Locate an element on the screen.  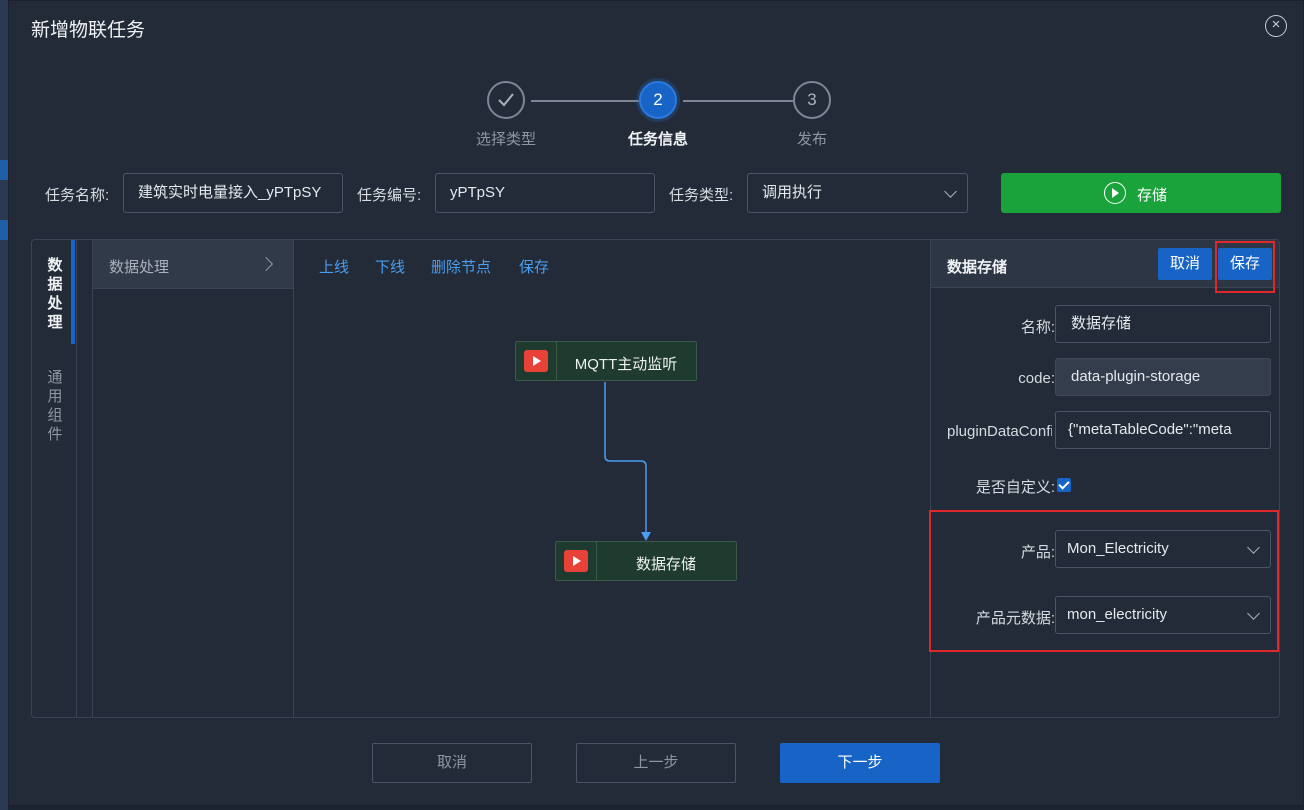
play-circle-icon is located at coordinates (1115, 193).